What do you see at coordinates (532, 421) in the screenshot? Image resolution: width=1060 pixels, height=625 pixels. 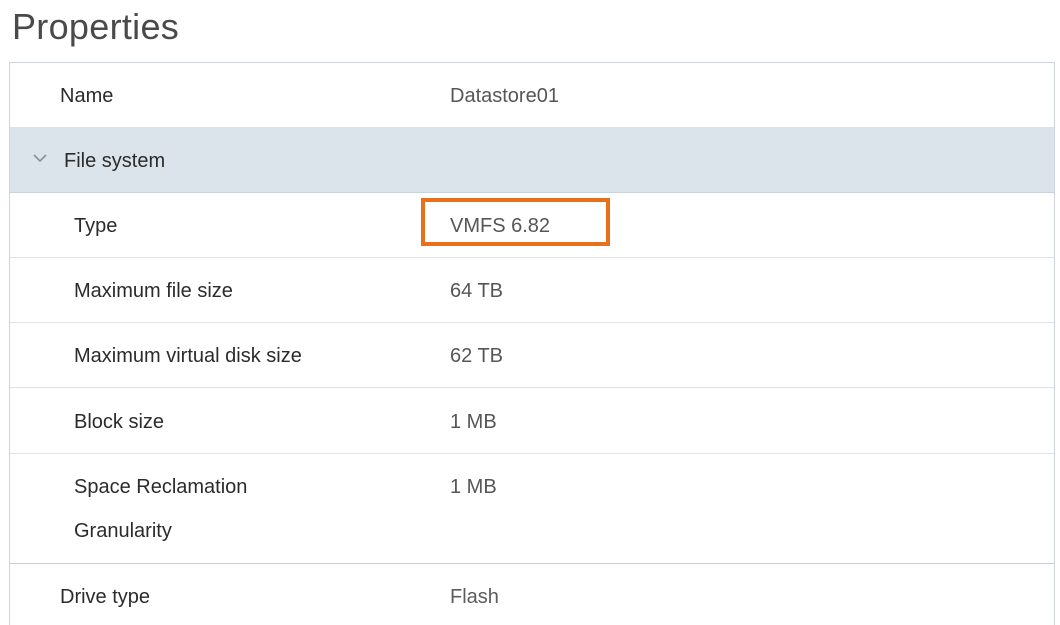 I see `property-row-block-size: Block size 1 MB` at bounding box center [532, 421].